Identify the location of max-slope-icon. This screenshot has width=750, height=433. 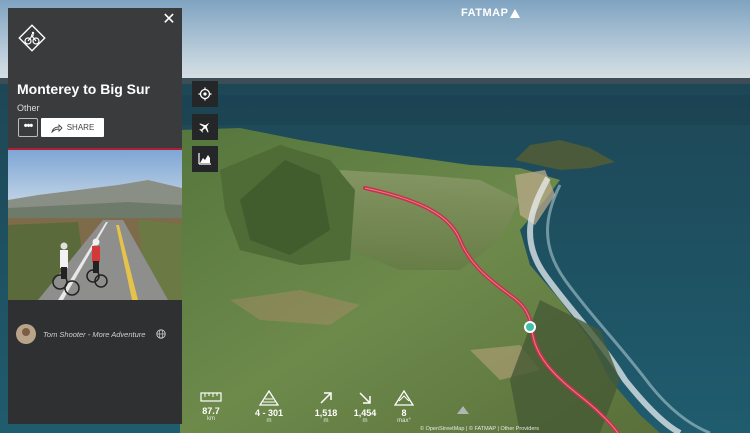
(404, 398).